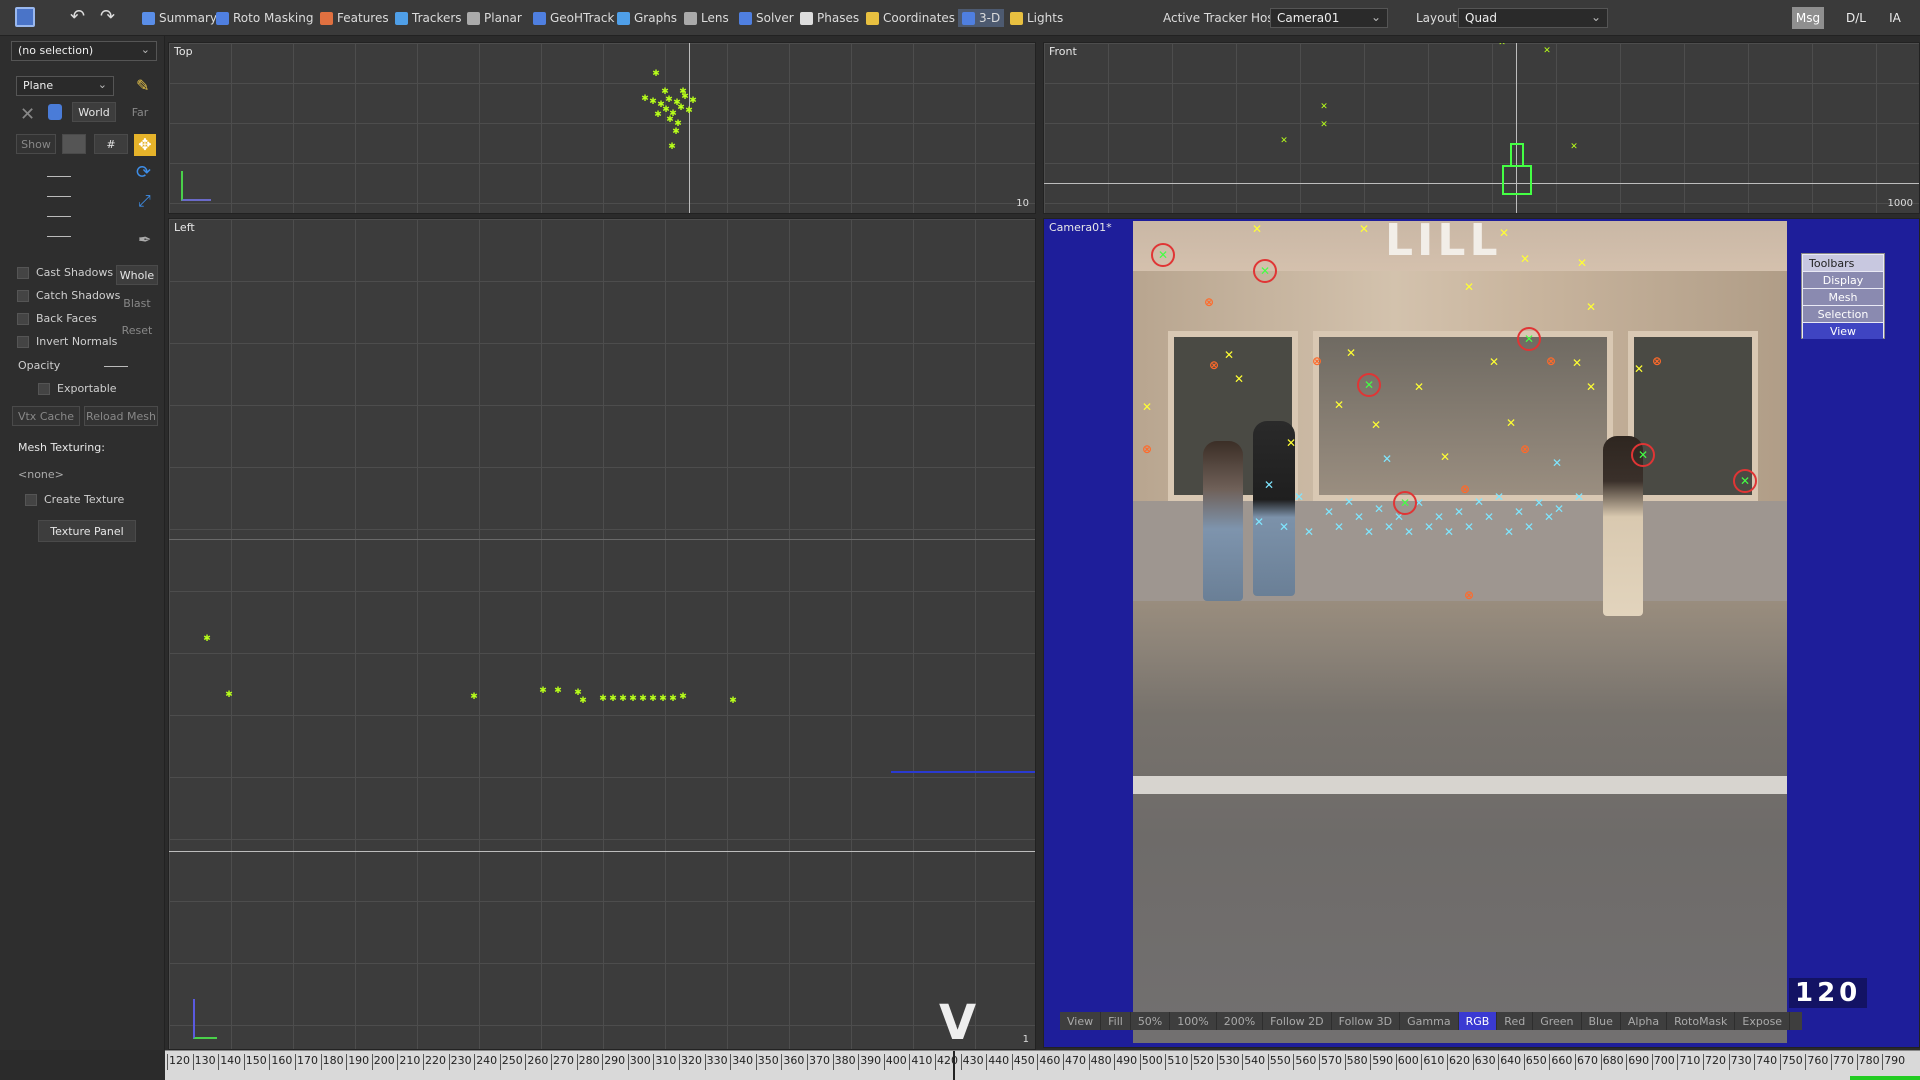 This screenshot has height=1080, width=1920. I want to click on cast-shadows-checkbox, so click(23, 273).